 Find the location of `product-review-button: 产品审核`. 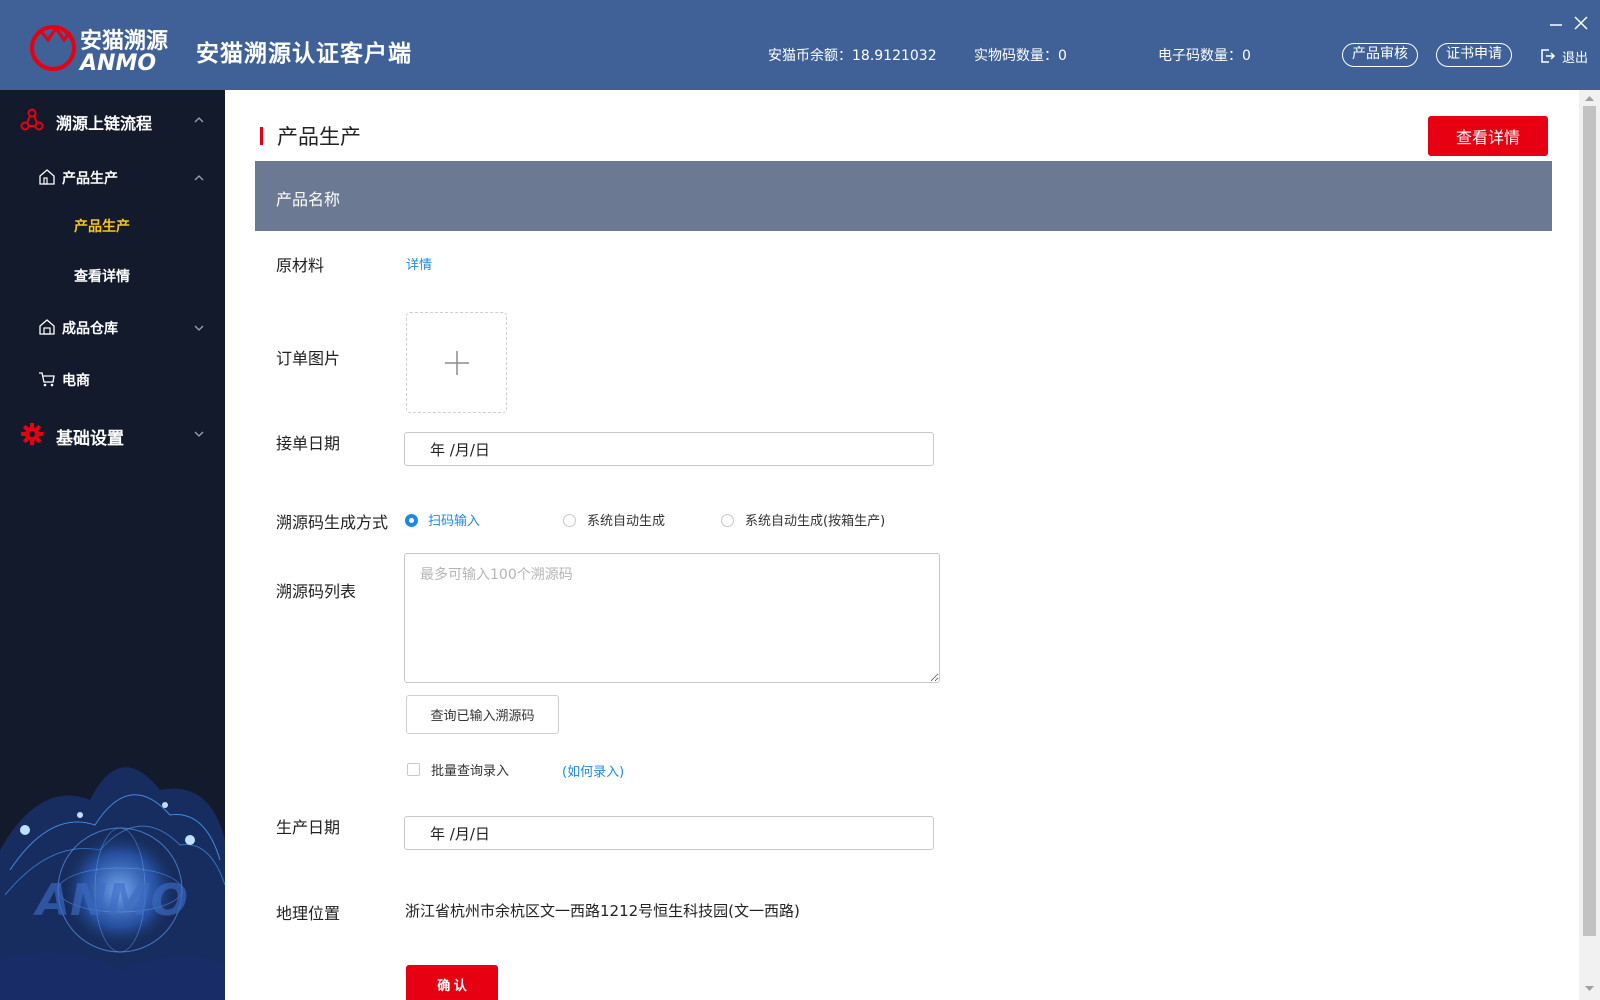

product-review-button: 产品审核 is located at coordinates (1380, 55).